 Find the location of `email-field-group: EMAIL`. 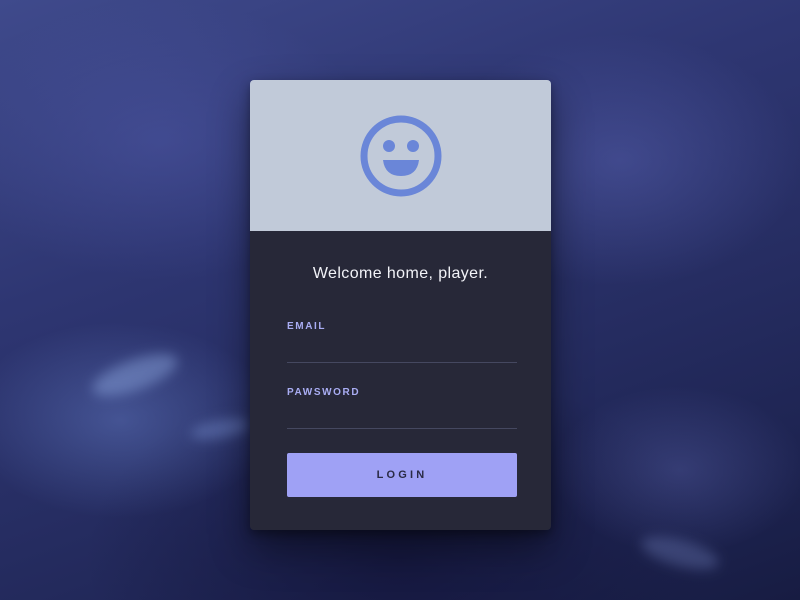

email-field-group: EMAIL is located at coordinates (402, 342).